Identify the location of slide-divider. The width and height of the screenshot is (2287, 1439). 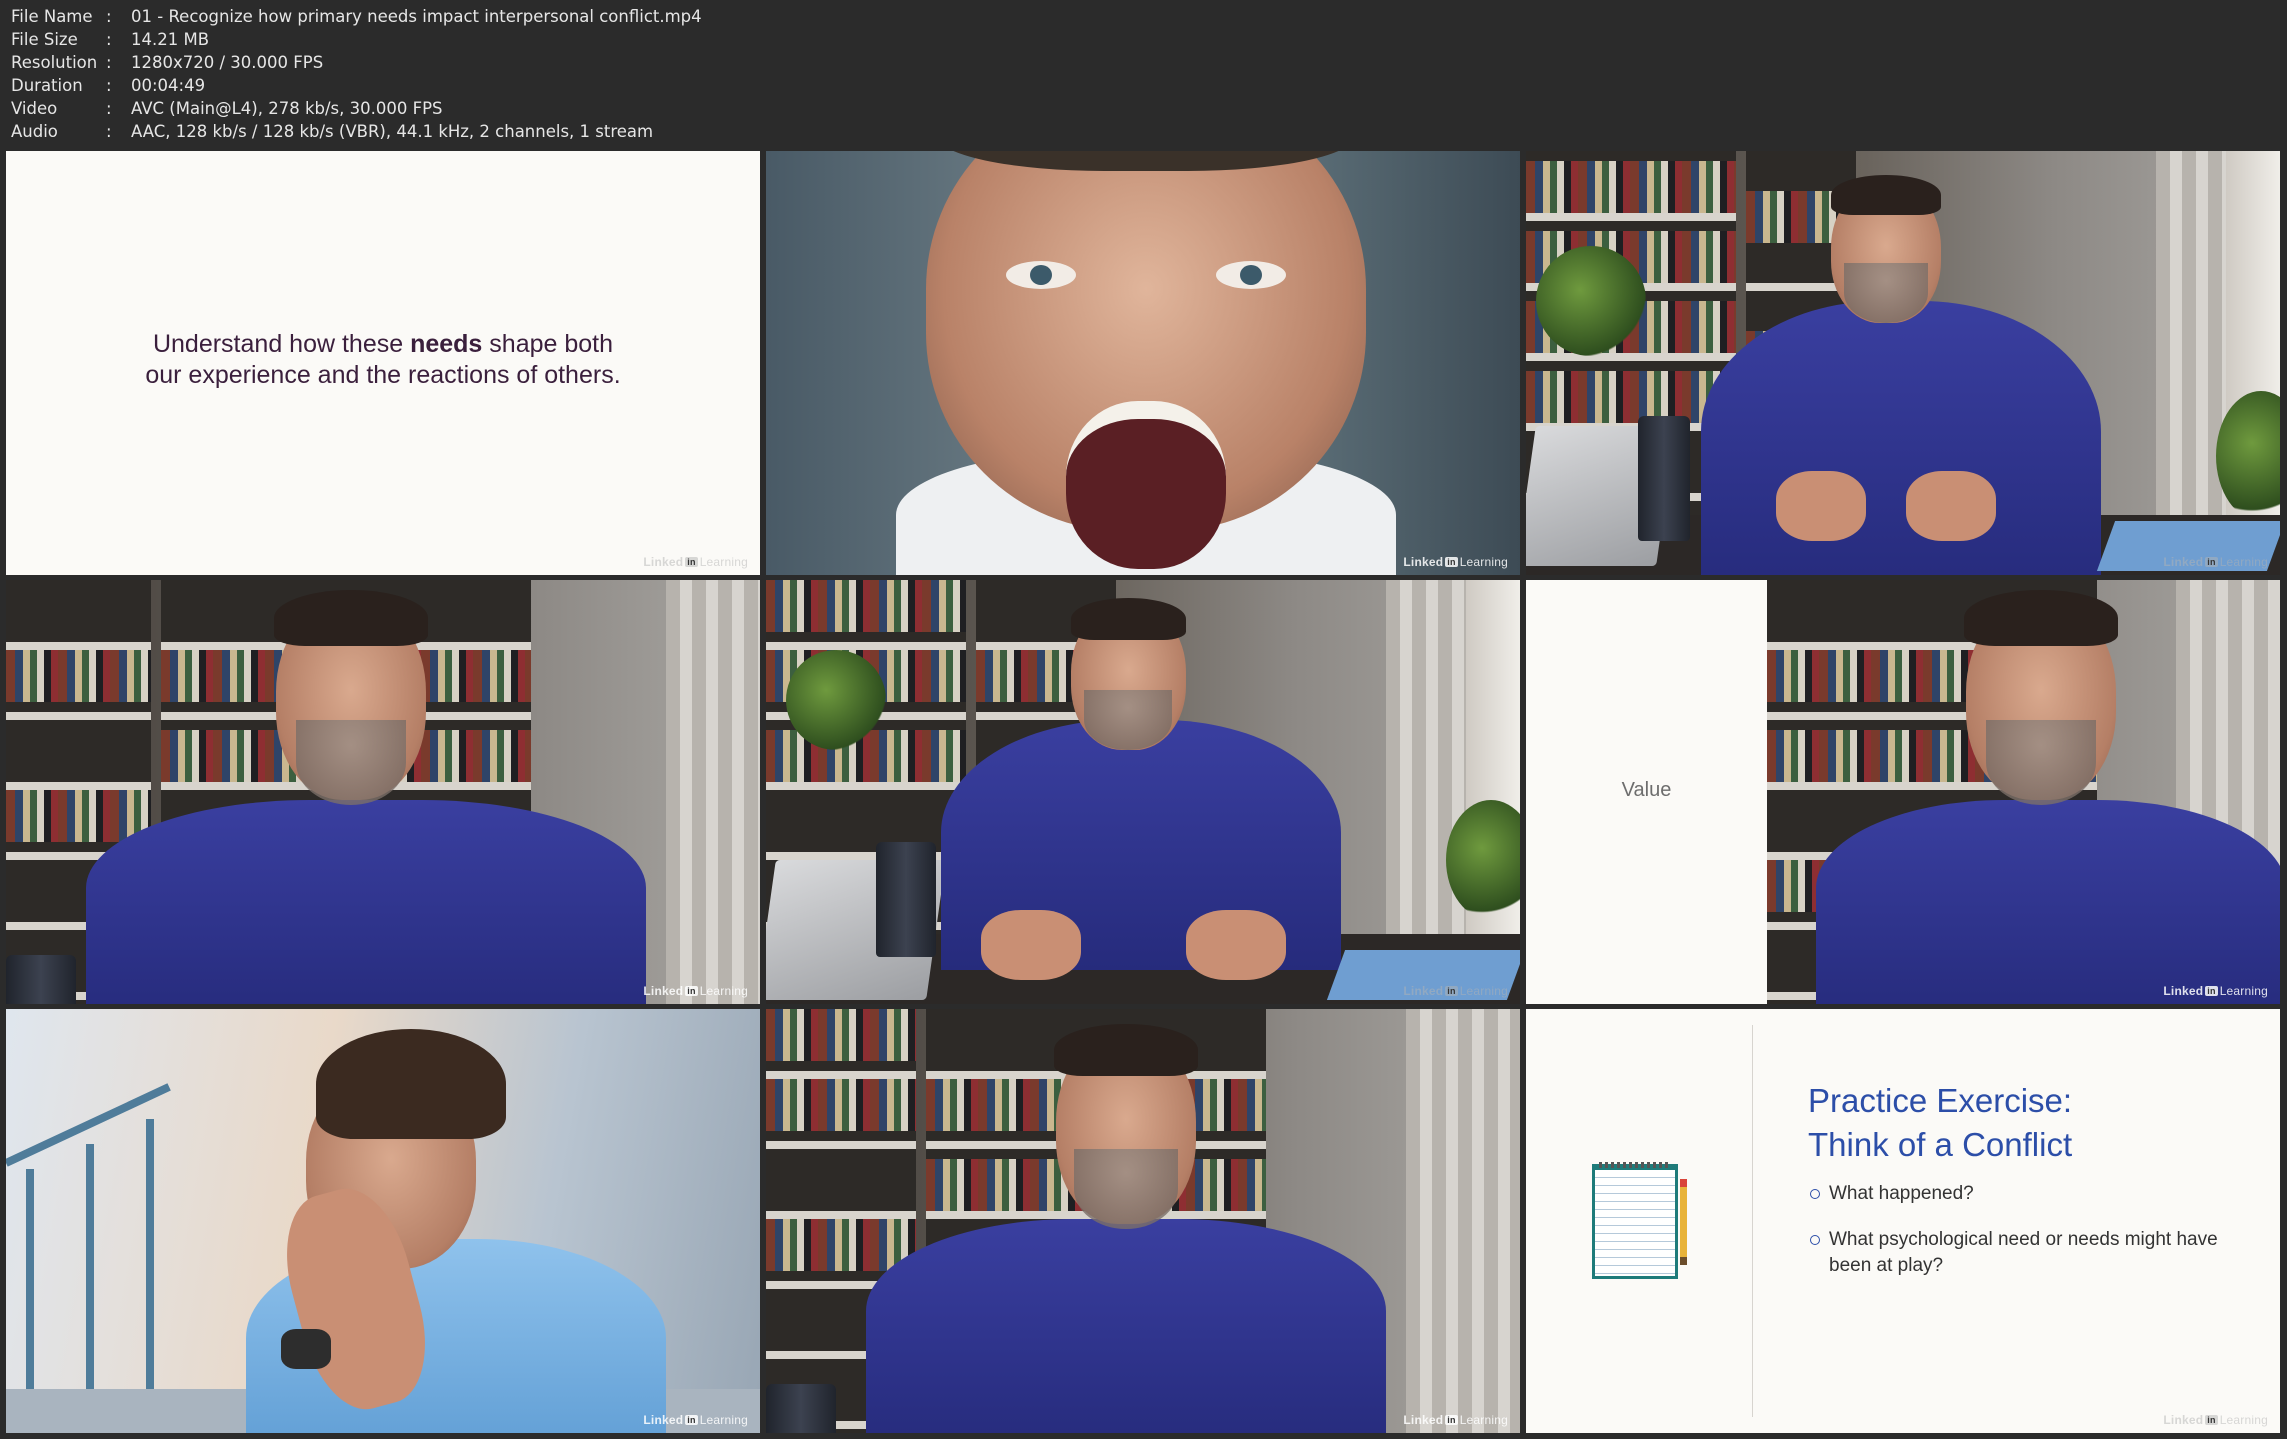
(1752, 1221).